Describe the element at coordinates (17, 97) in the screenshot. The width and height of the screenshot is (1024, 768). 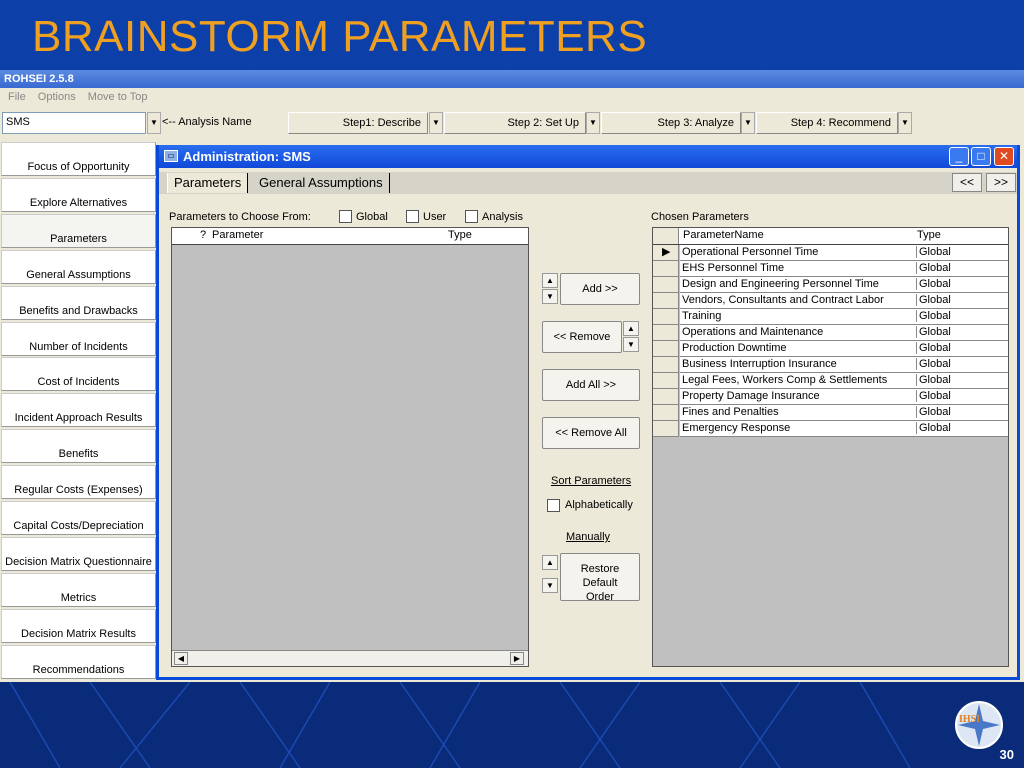
I see `menu-file: File` at that location.